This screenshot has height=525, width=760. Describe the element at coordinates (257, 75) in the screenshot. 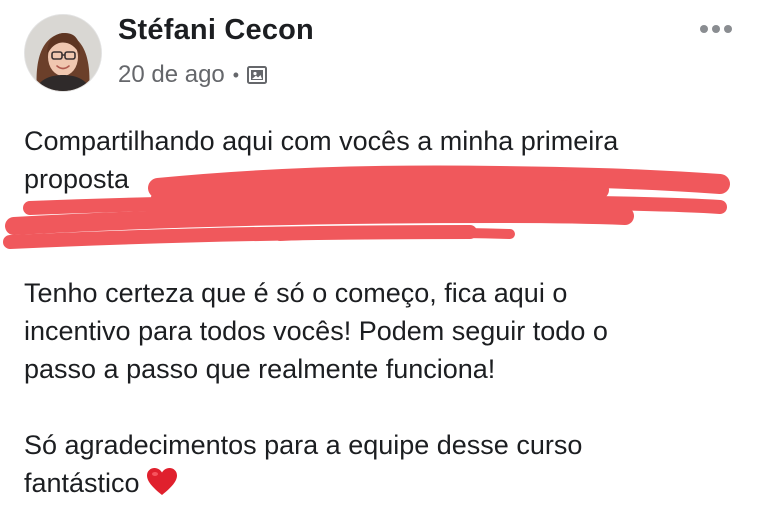

I see `photo-album-icon` at that location.